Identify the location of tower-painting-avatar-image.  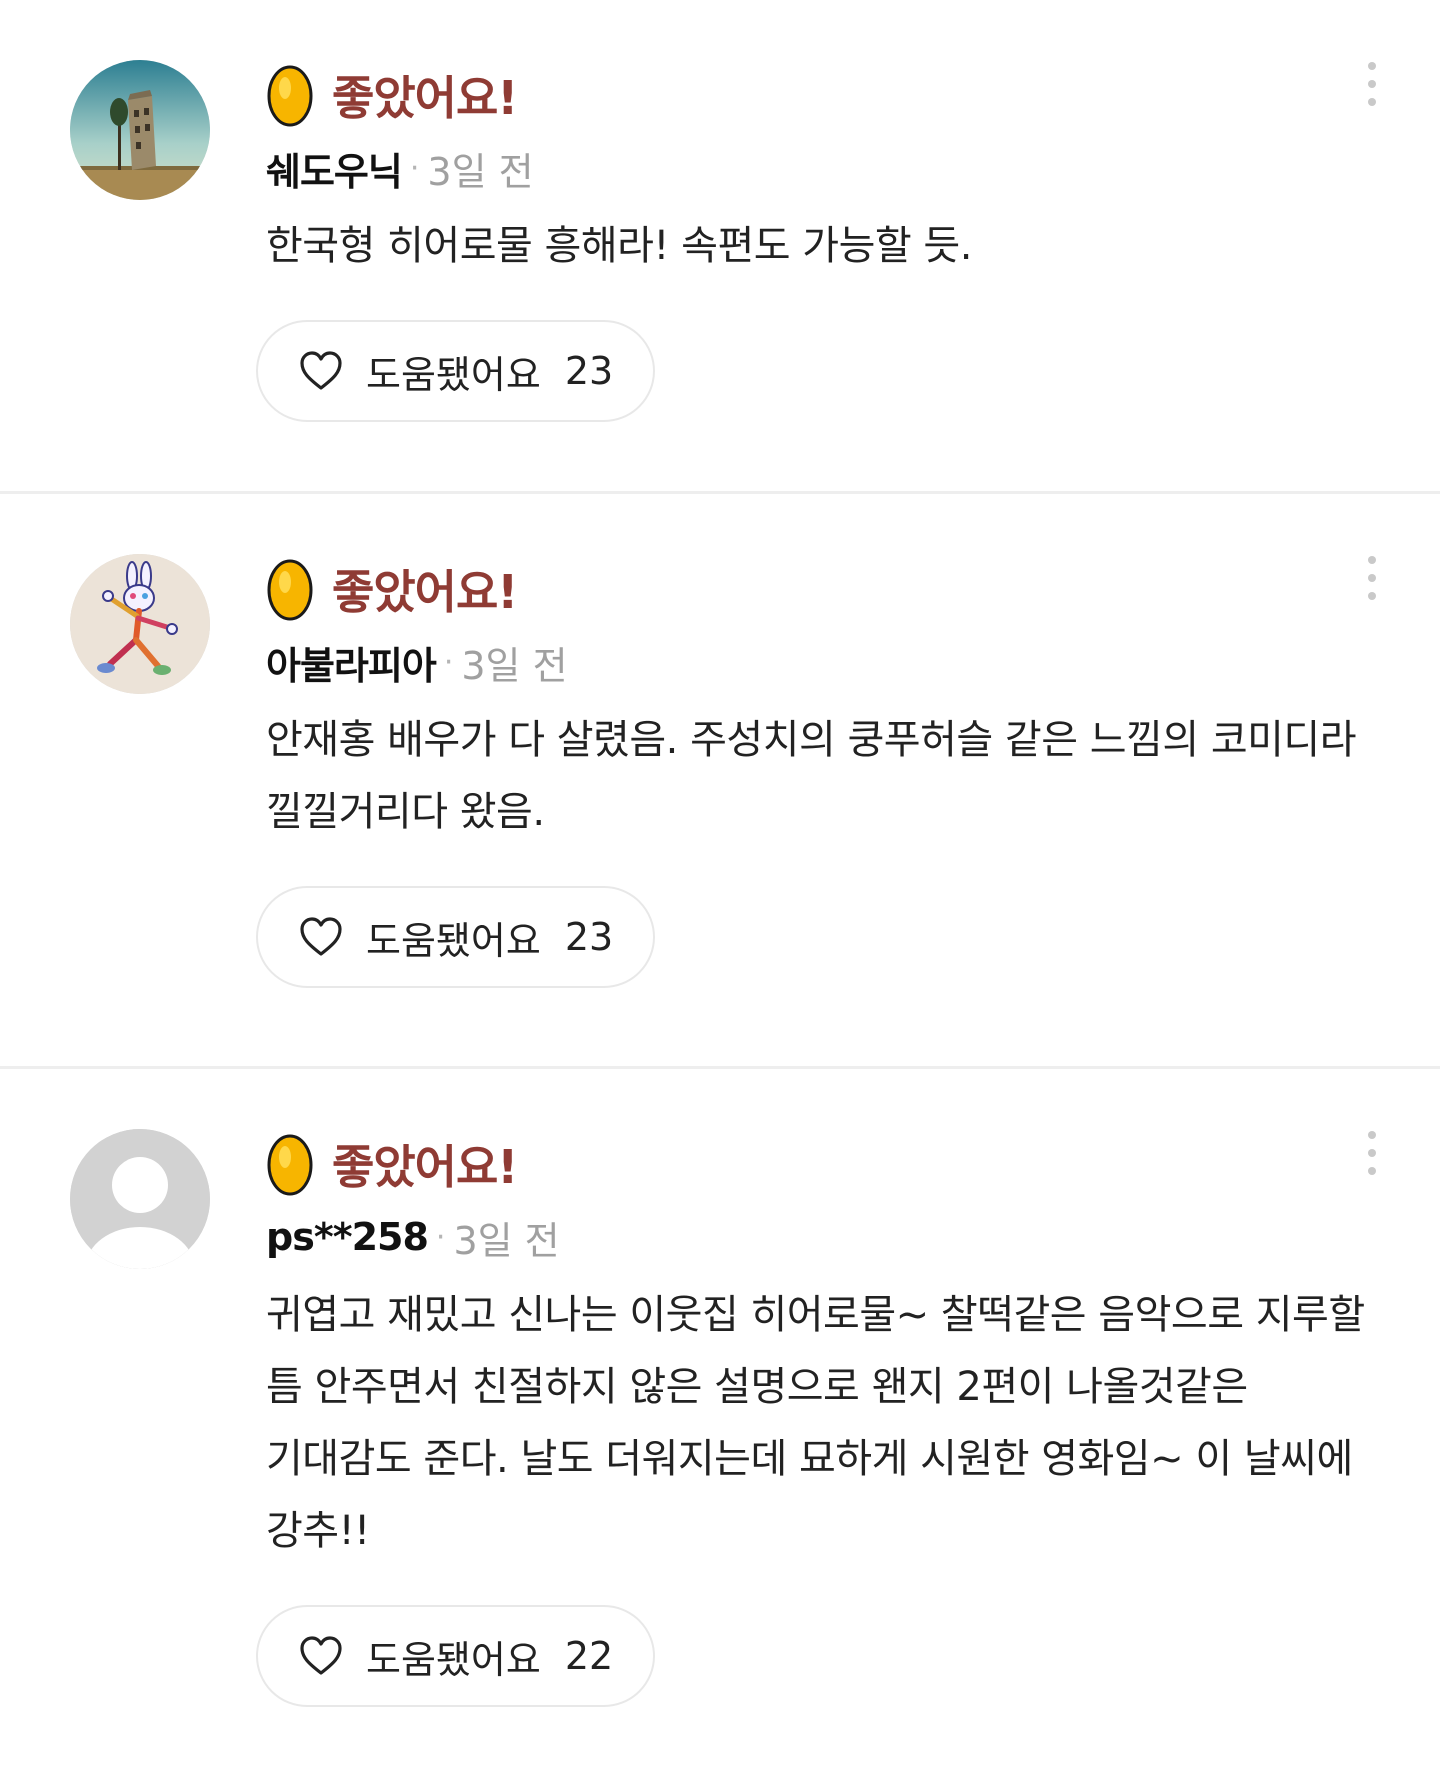
(140, 130).